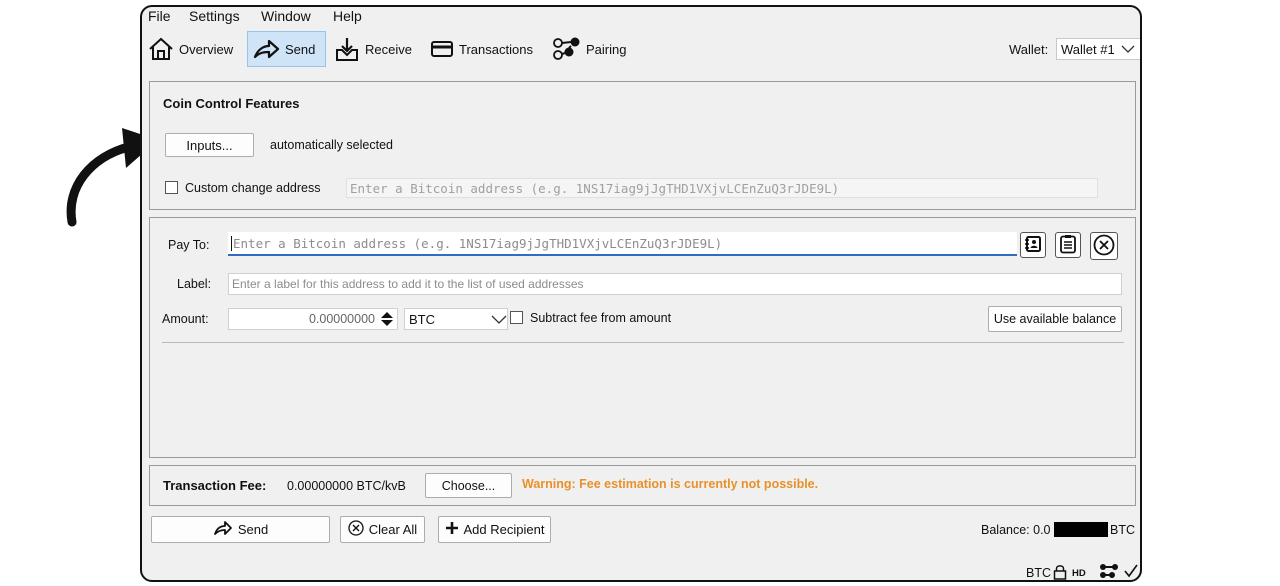 Image resolution: width=1280 pixels, height=586 pixels. What do you see at coordinates (231, 243) in the screenshot?
I see `text-cursor` at bounding box center [231, 243].